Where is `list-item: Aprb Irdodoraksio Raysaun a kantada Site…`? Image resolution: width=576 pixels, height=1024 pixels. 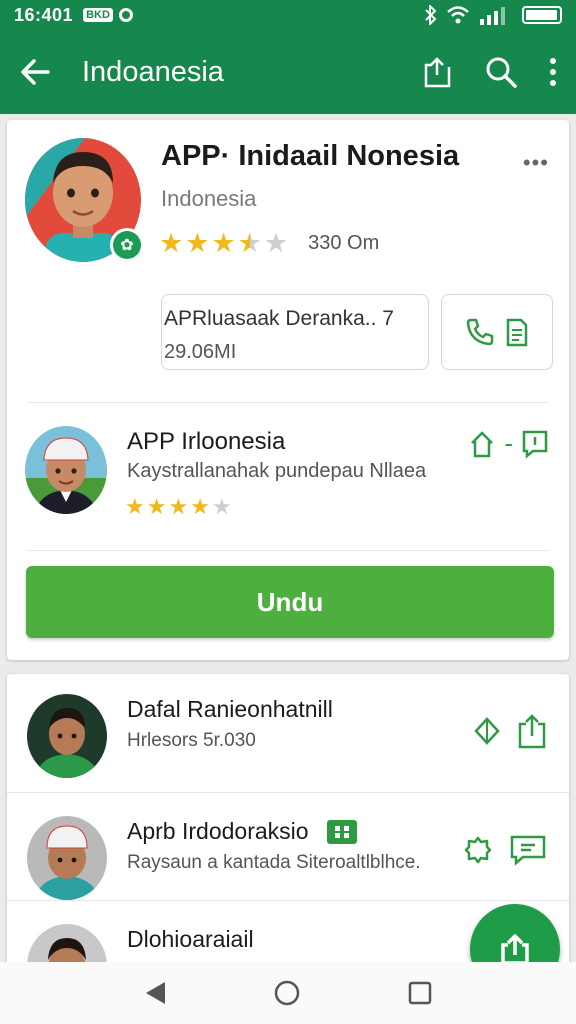
list-item: Aprb Irdodoraksio Raysaun a kantada Site… is located at coordinates (288, 857).